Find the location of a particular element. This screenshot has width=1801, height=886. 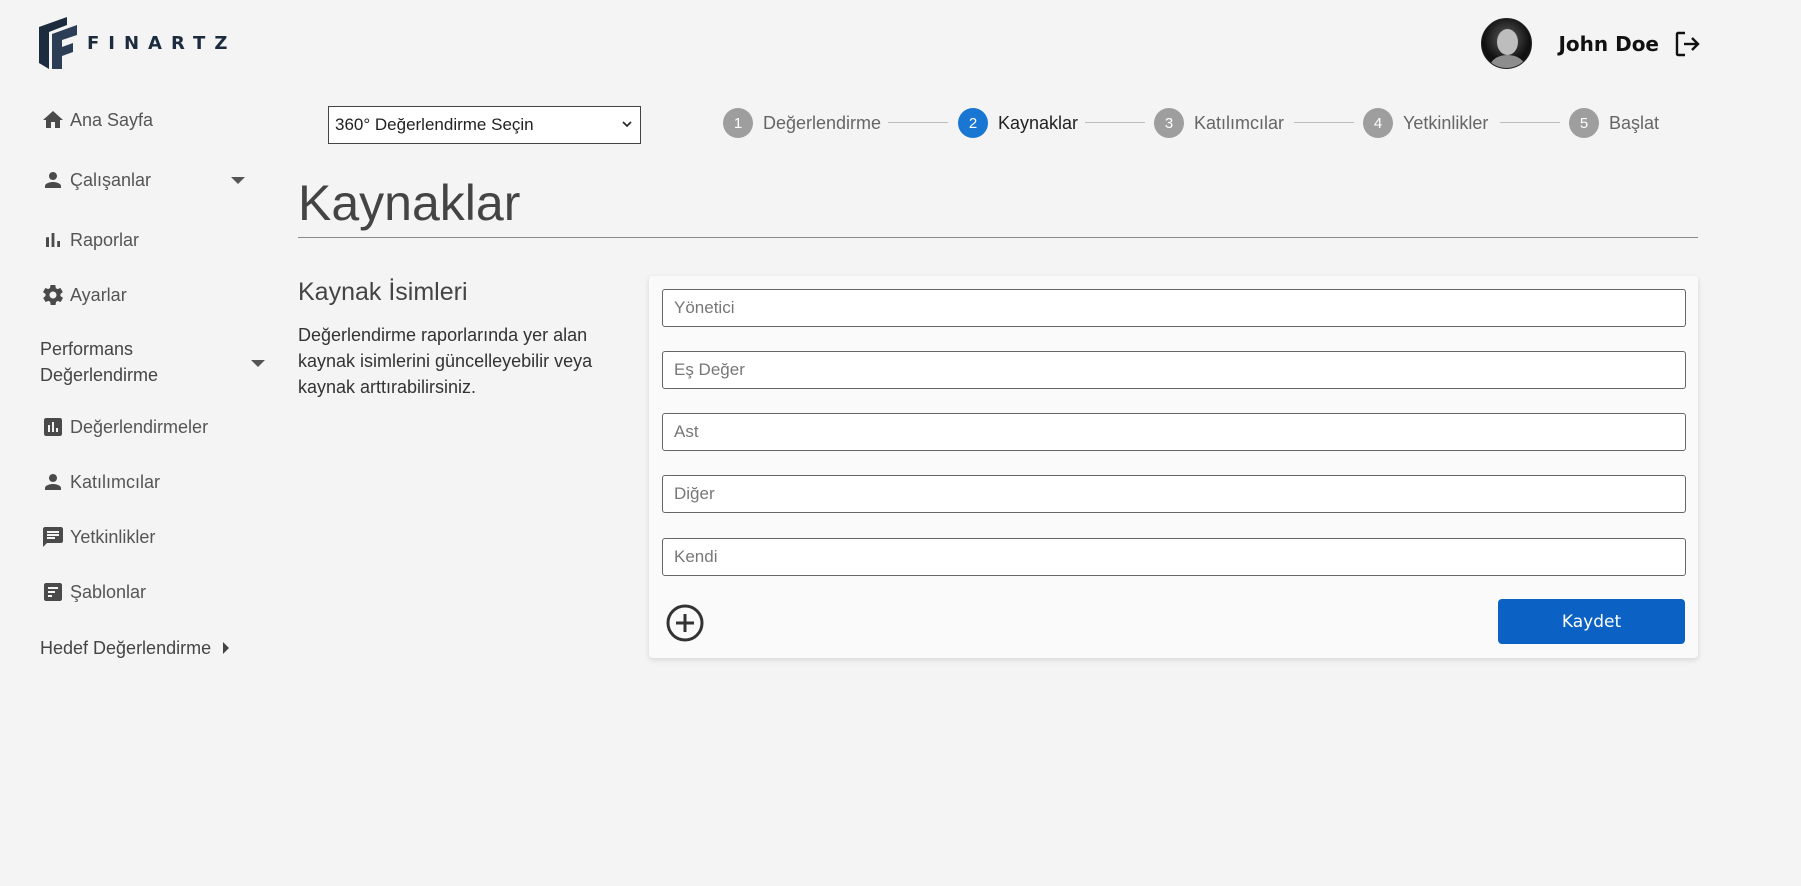

user-menu: John Doe is located at coordinates (1592, 43).